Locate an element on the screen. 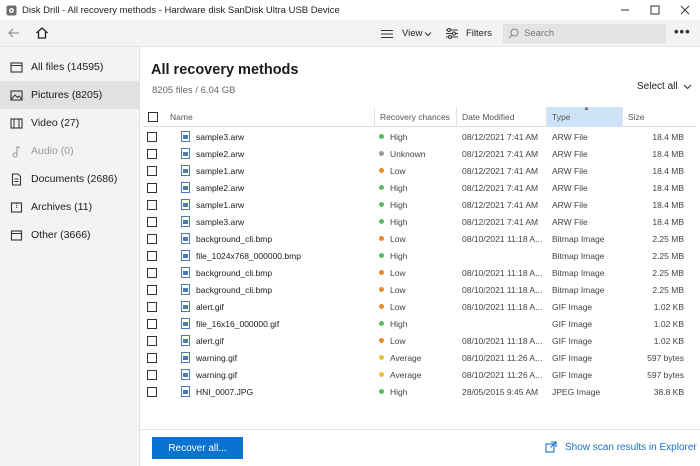 This screenshot has height=466, width=700. select-all-dropdown: Select all is located at coordinates (664, 86).